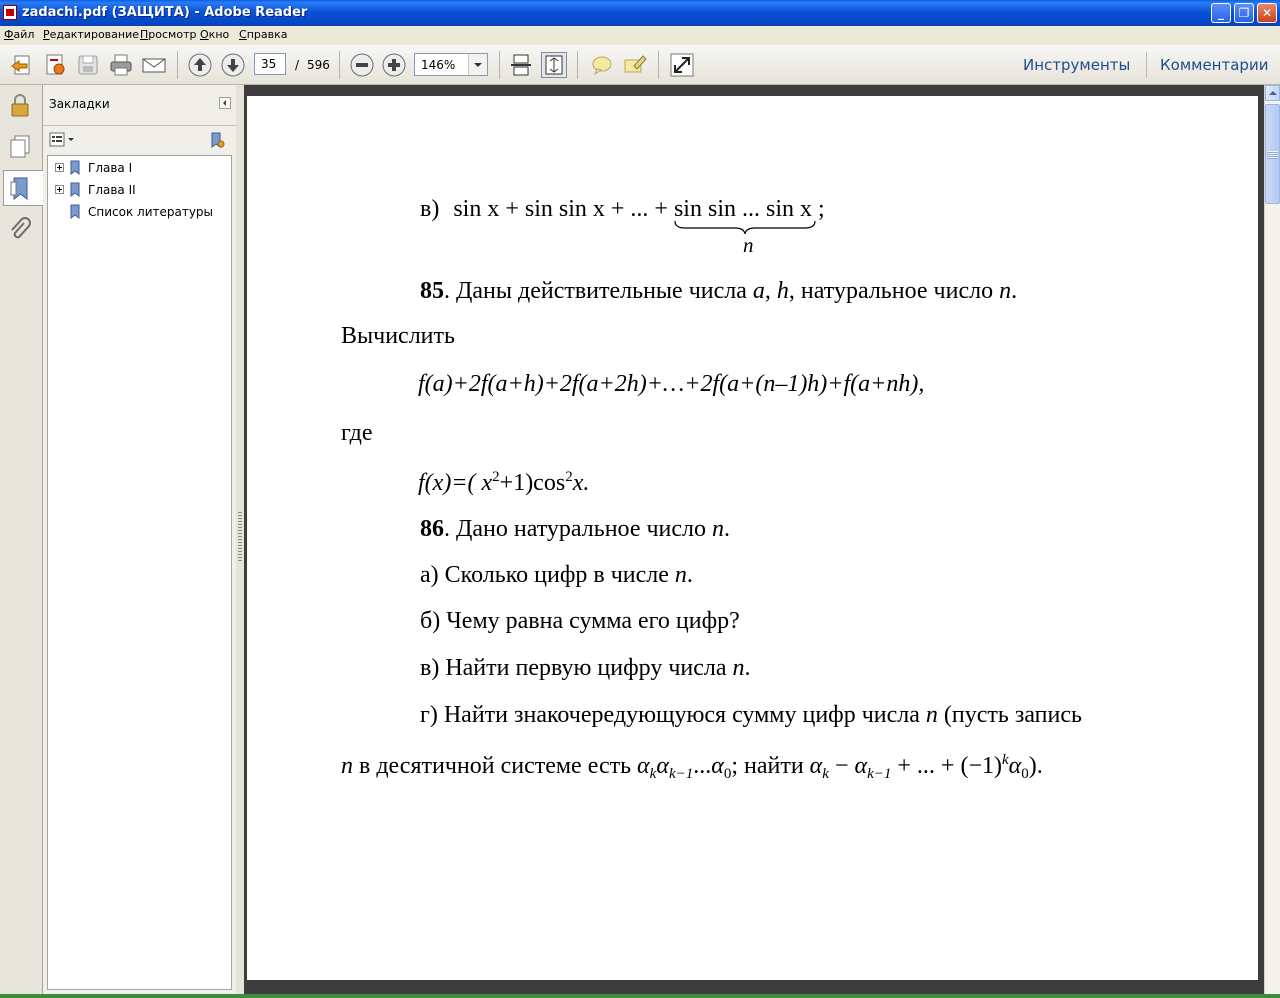 This screenshot has width=1280, height=998. Describe the element at coordinates (110, 168) in the screenshot. I see `bookmark-label: Глава I` at that location.